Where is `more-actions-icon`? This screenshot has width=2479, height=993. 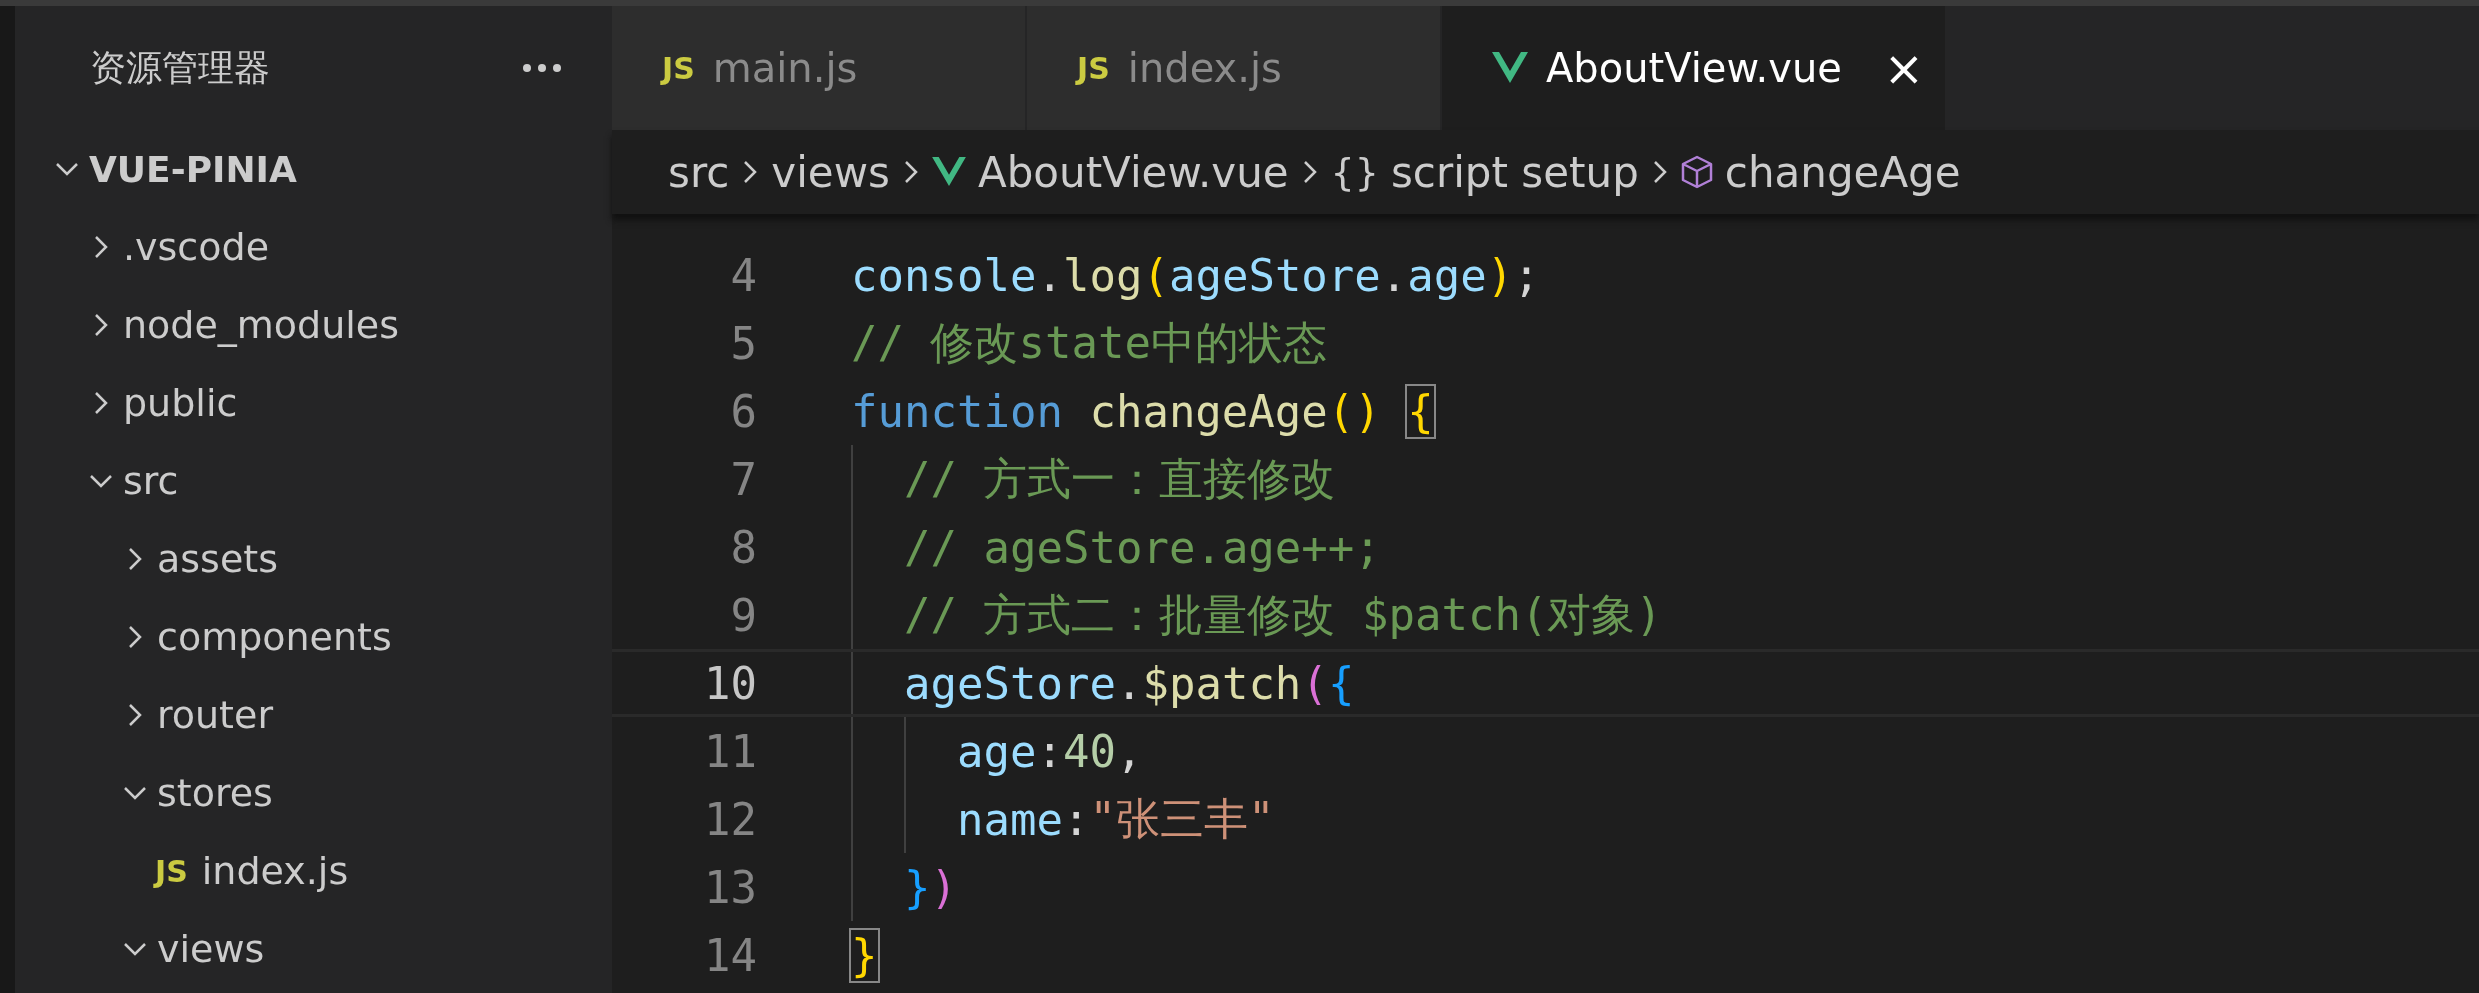
more-actions-icon is located at coordinates (542, 68).